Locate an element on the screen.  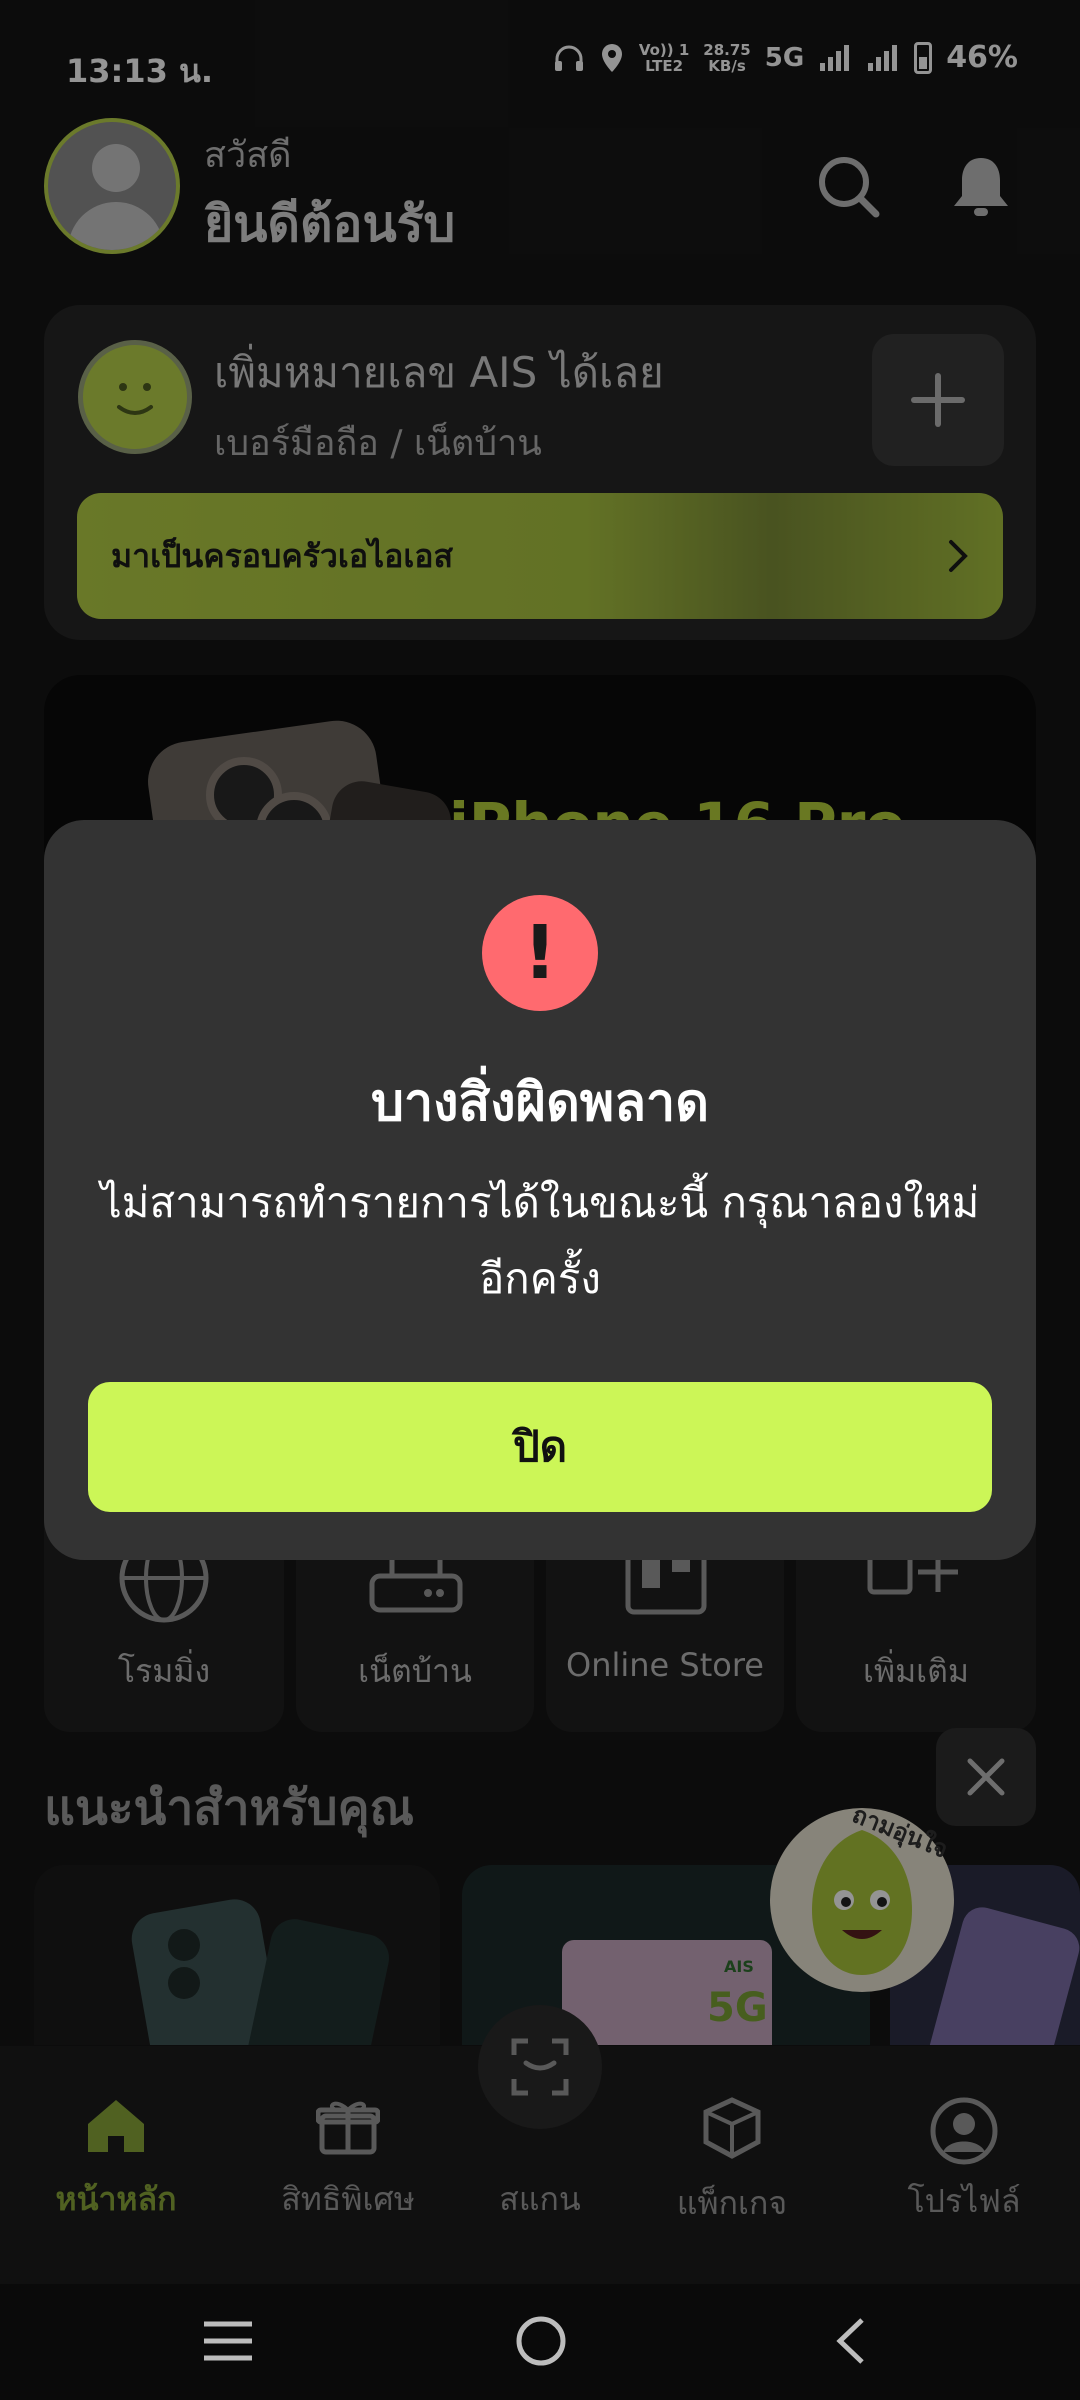
back-icon is located at coordinates (850, 2341).